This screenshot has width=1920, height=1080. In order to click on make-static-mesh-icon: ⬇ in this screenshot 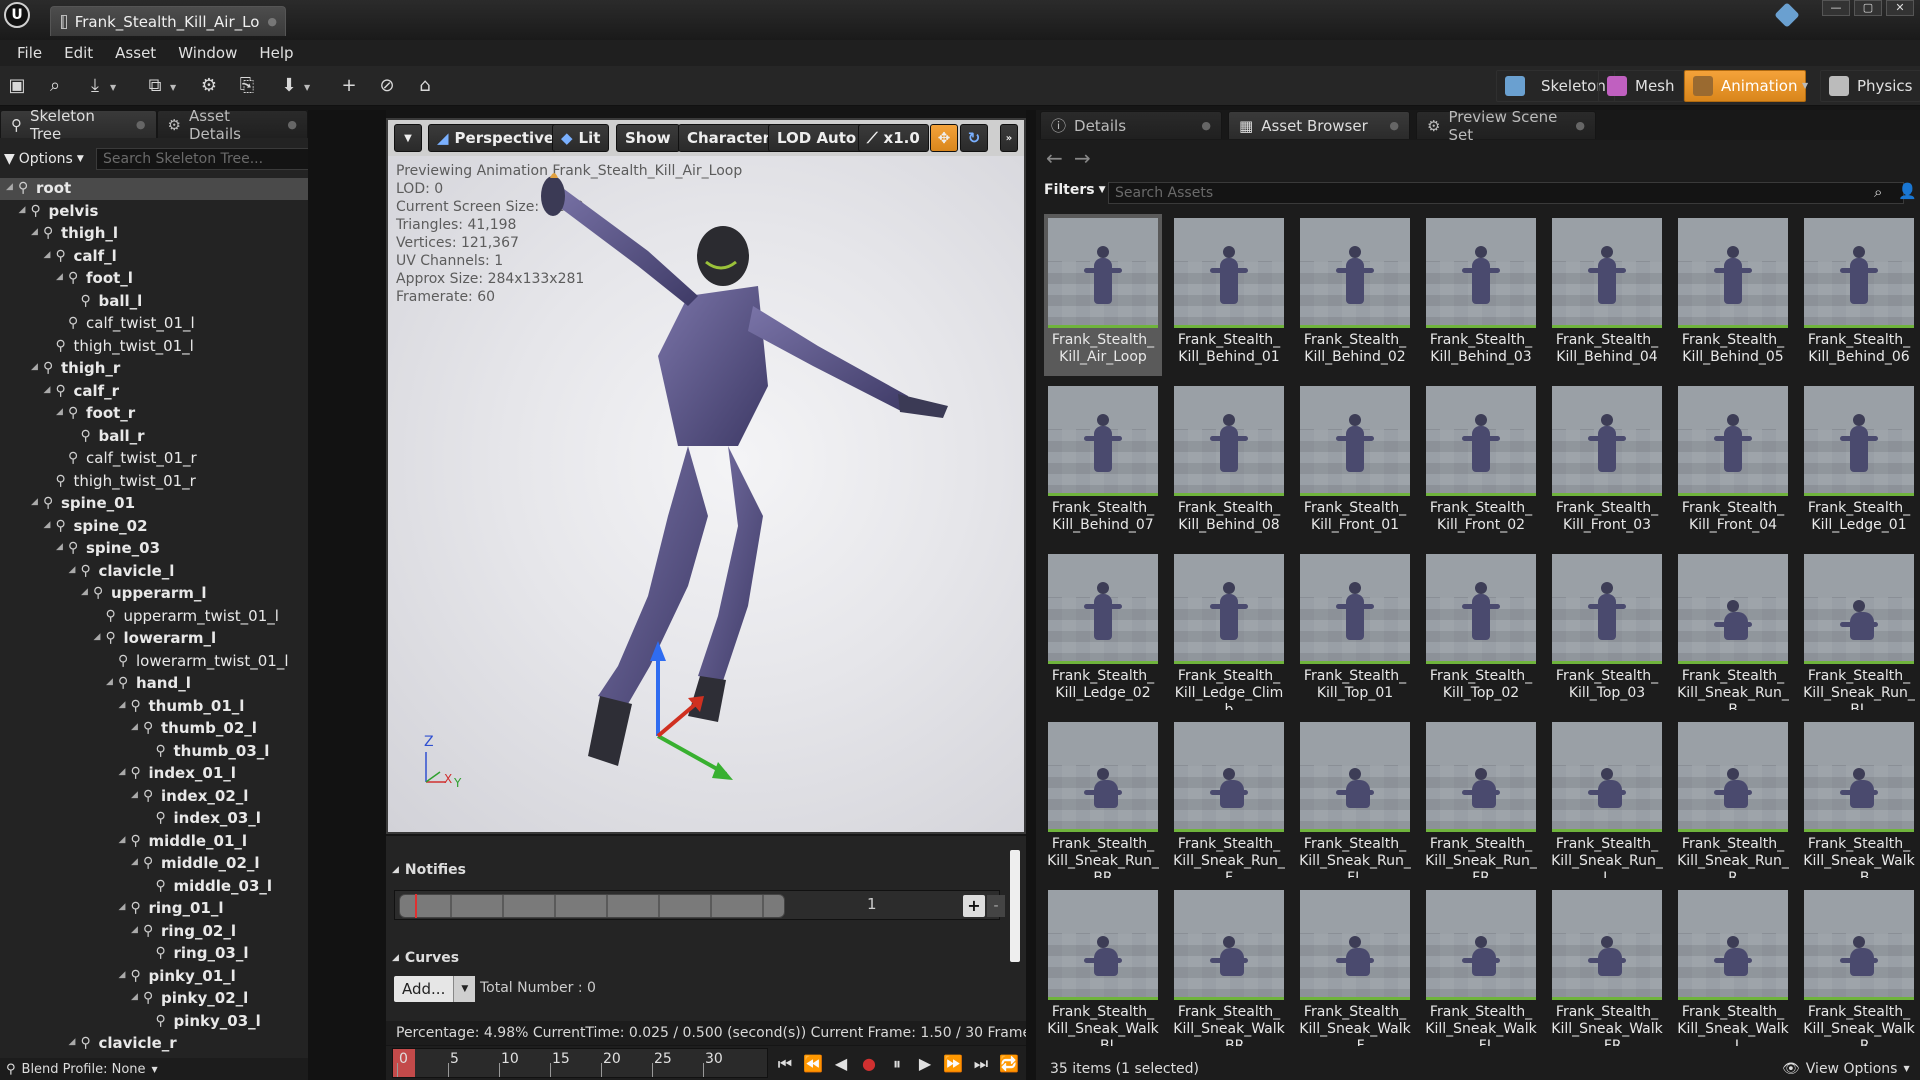, I will do `click(289, 86)`.